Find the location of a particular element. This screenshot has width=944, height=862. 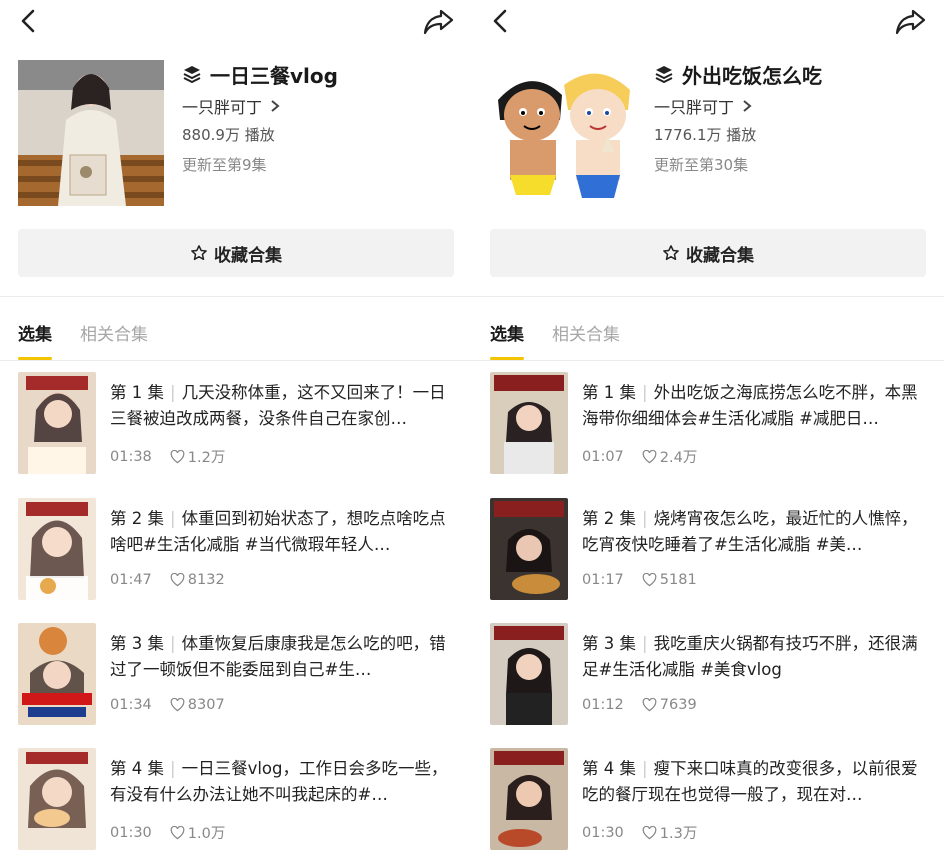

update-status: 更新至第30集 is located at coordinates (701, 165).